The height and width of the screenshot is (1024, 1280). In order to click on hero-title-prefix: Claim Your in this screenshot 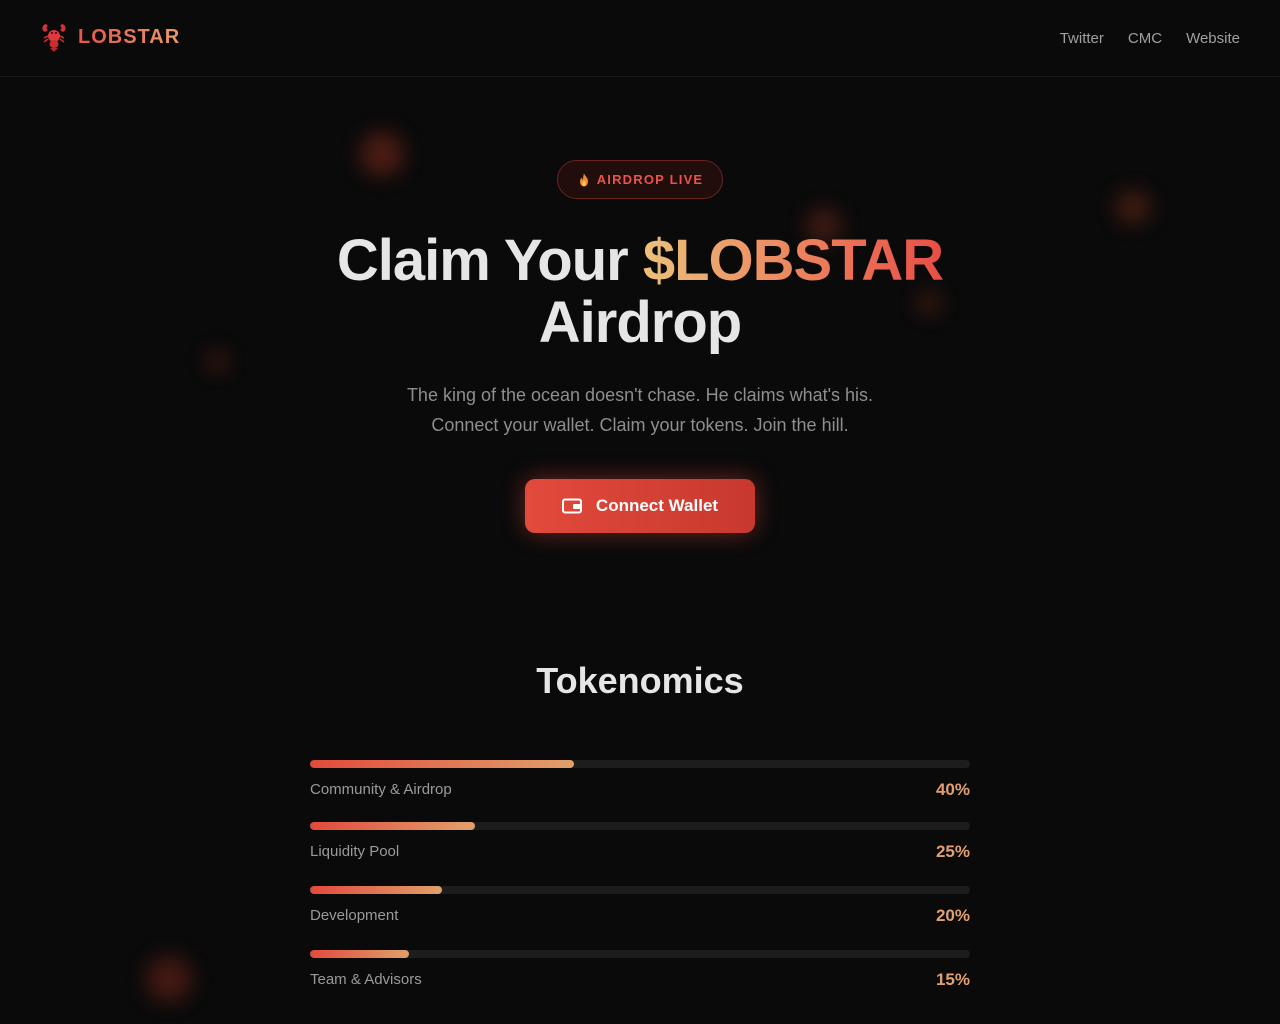, I will do `click(489, 260)`.